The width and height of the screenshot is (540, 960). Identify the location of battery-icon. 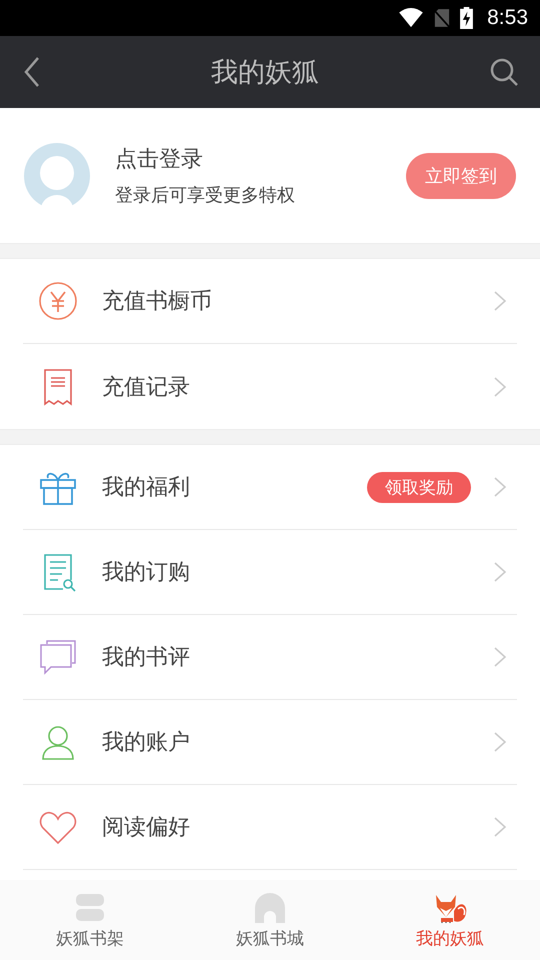
(467, 18).